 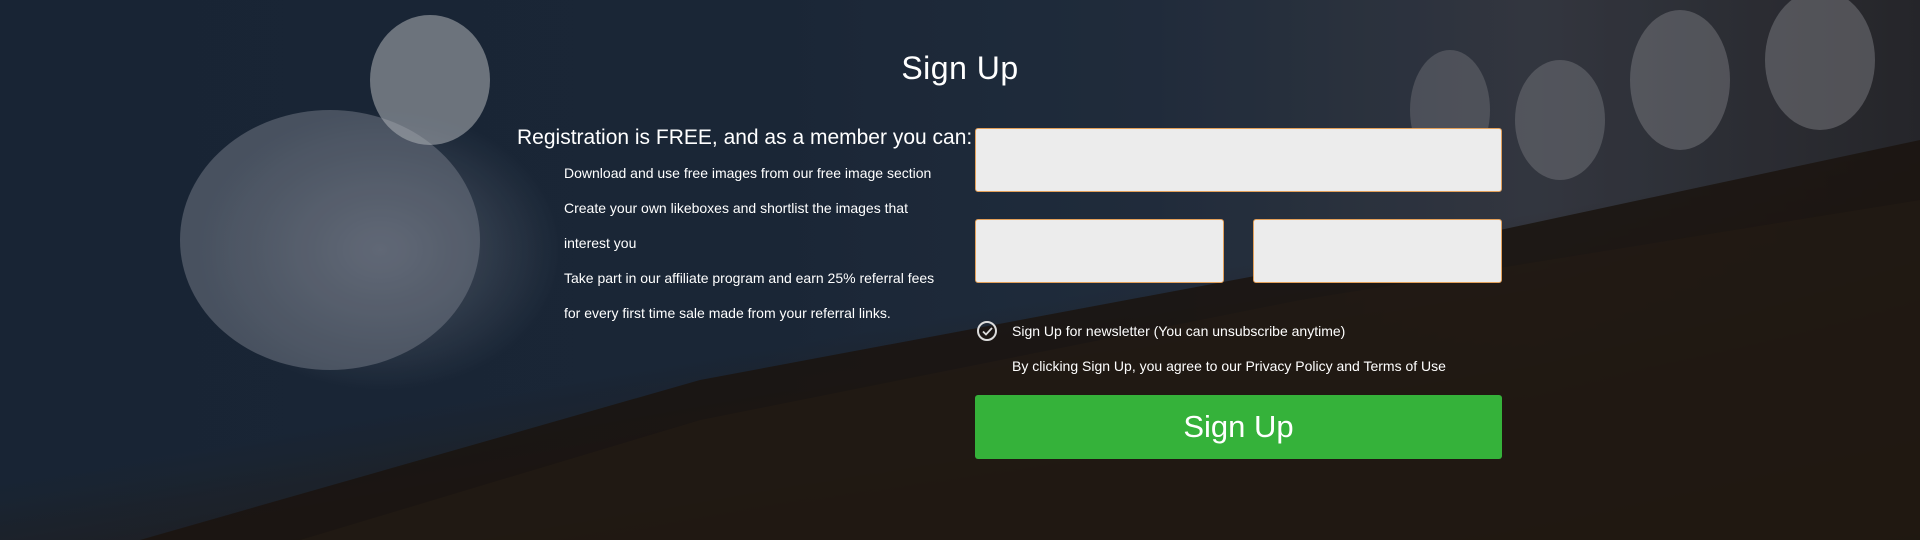 What do you see at coordinates (987, 331) in the screenshot?
I see `check-circle-icon` at bounding box center [987, 331].